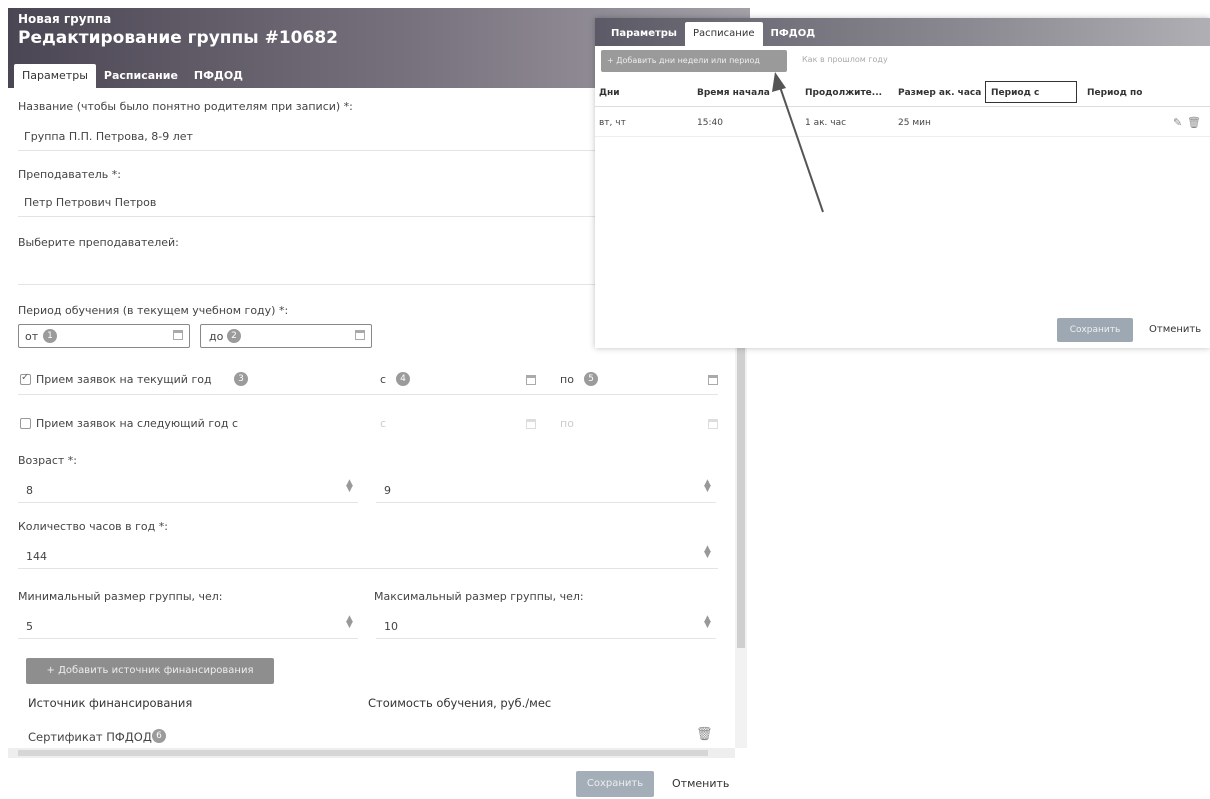 This screenshot has width=1210, height=799. Describe the element at coordinates (567, 423) in the screenshot. I see `next-to-label: по` at that location.